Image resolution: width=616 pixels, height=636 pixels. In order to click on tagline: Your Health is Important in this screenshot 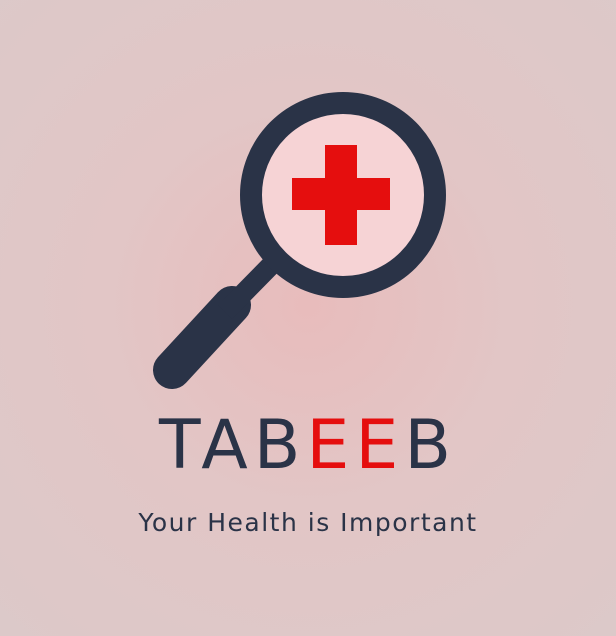, I will do `click(308, 522)`.